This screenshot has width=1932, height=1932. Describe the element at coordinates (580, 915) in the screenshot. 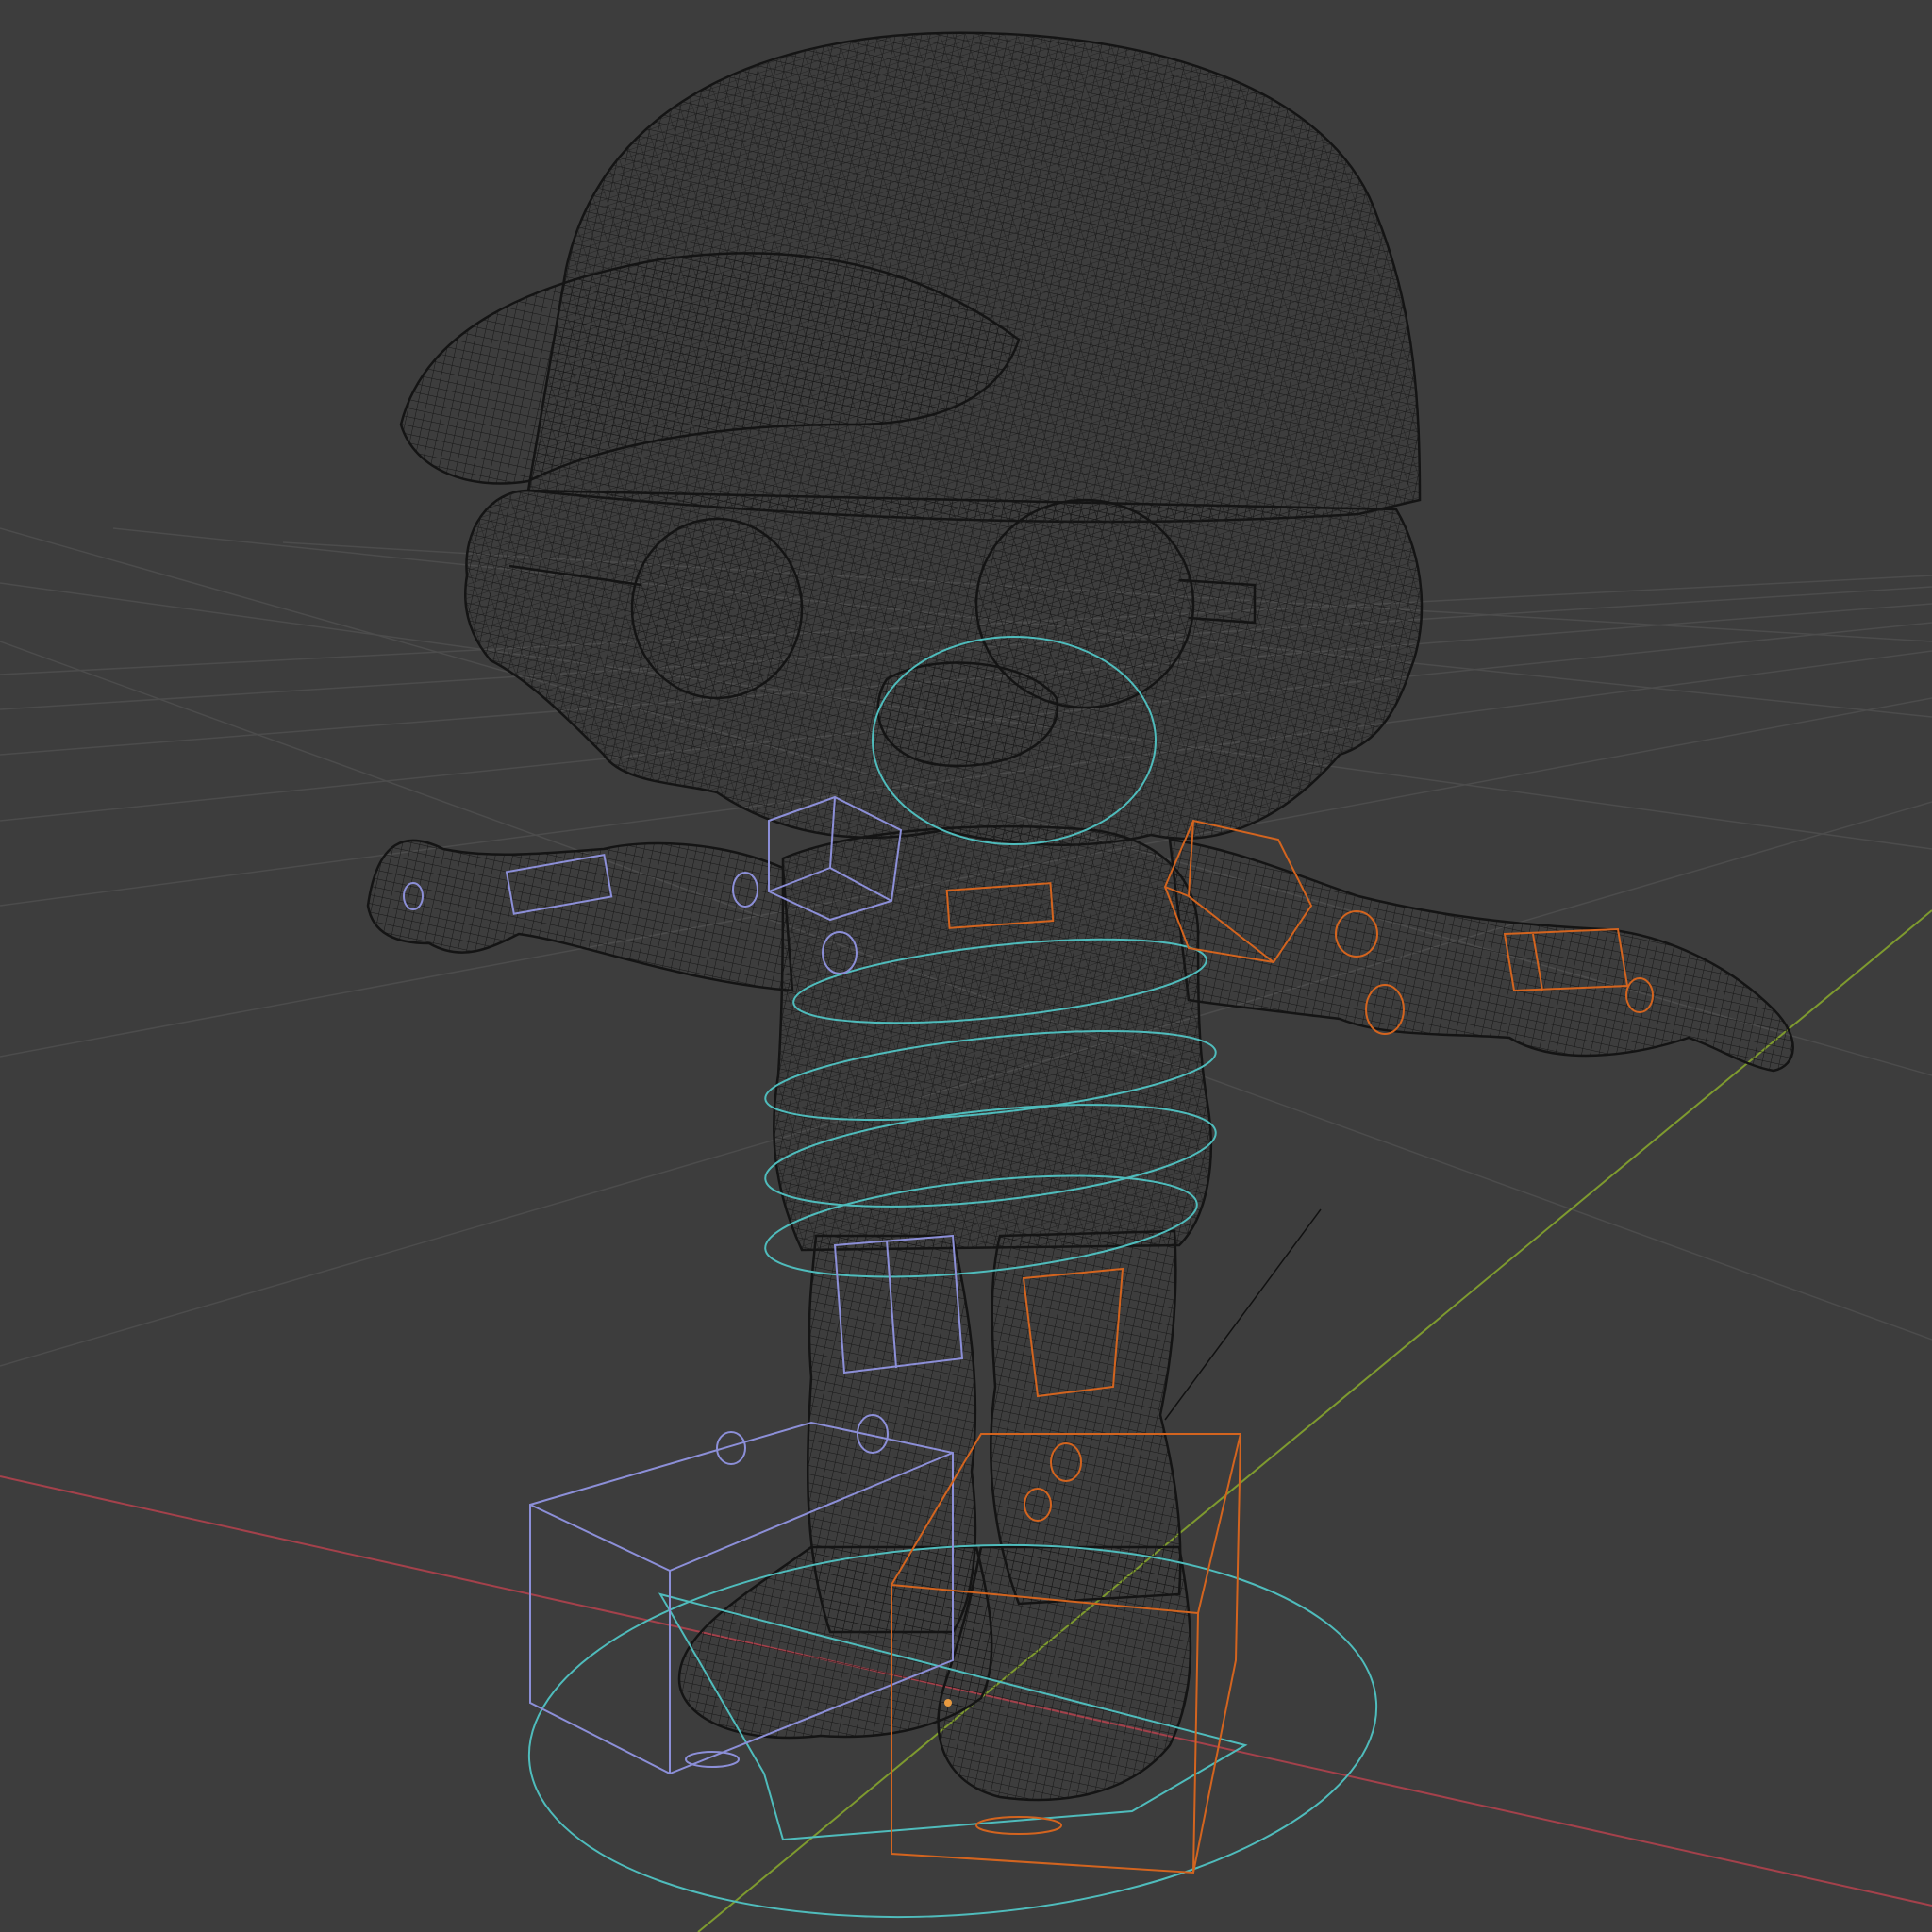

I see `left-arm` at that location.